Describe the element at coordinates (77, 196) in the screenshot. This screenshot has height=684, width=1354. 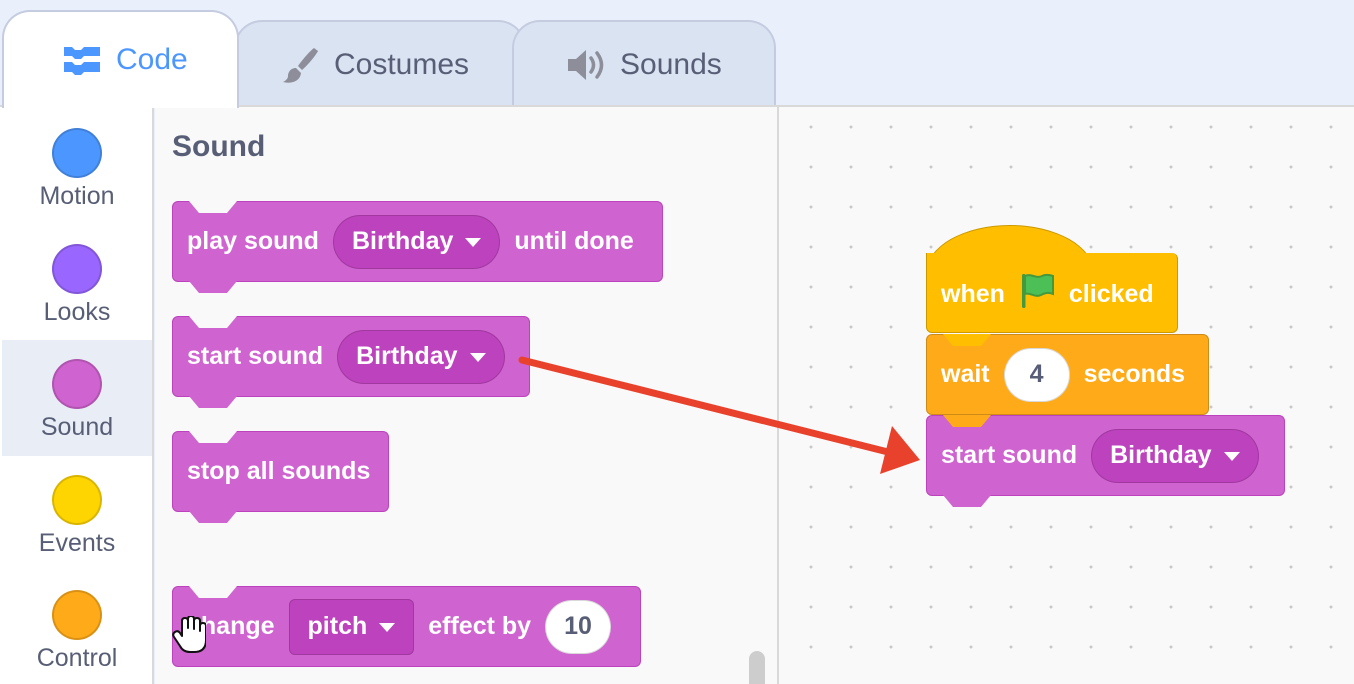
I see `category-label: Motion` at that location.